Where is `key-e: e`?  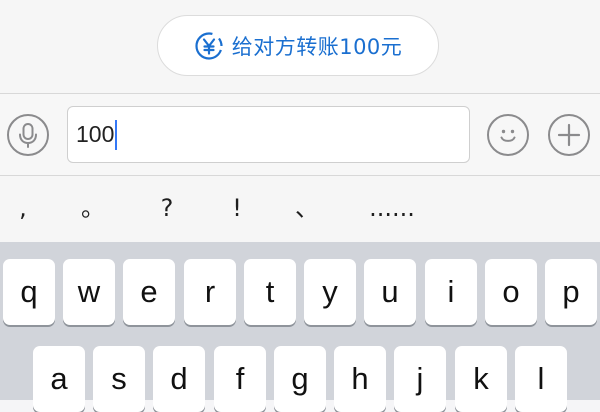 key-e: e is located at coordinates (149, 292).